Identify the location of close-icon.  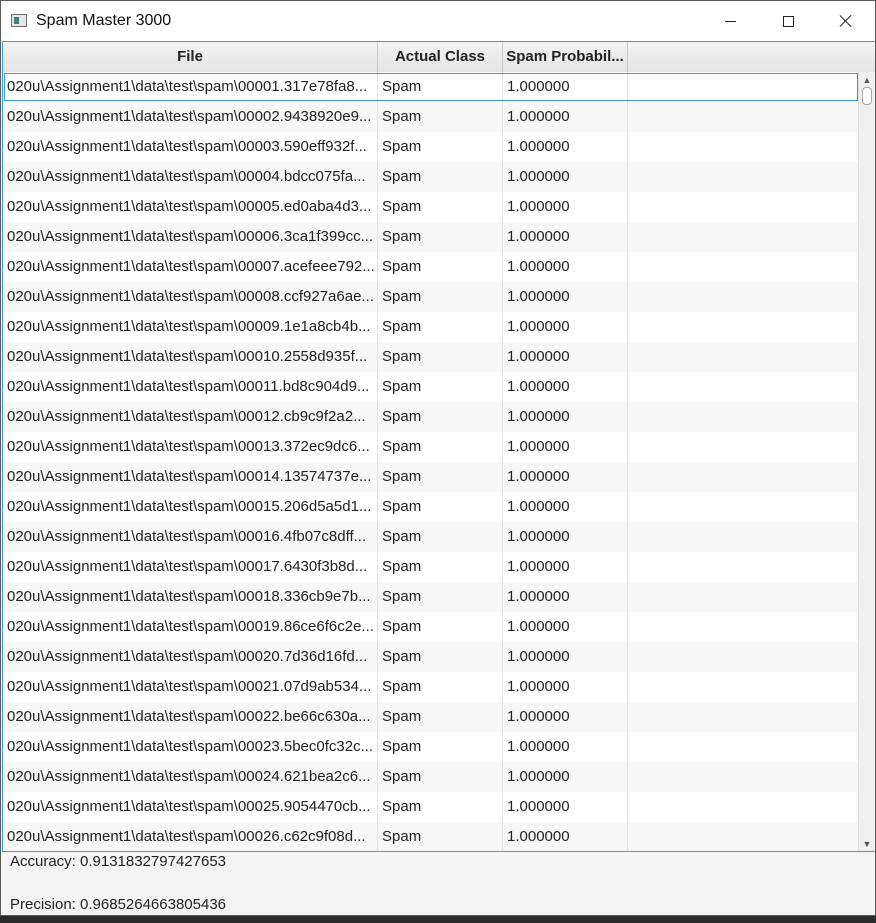
(846, 21).